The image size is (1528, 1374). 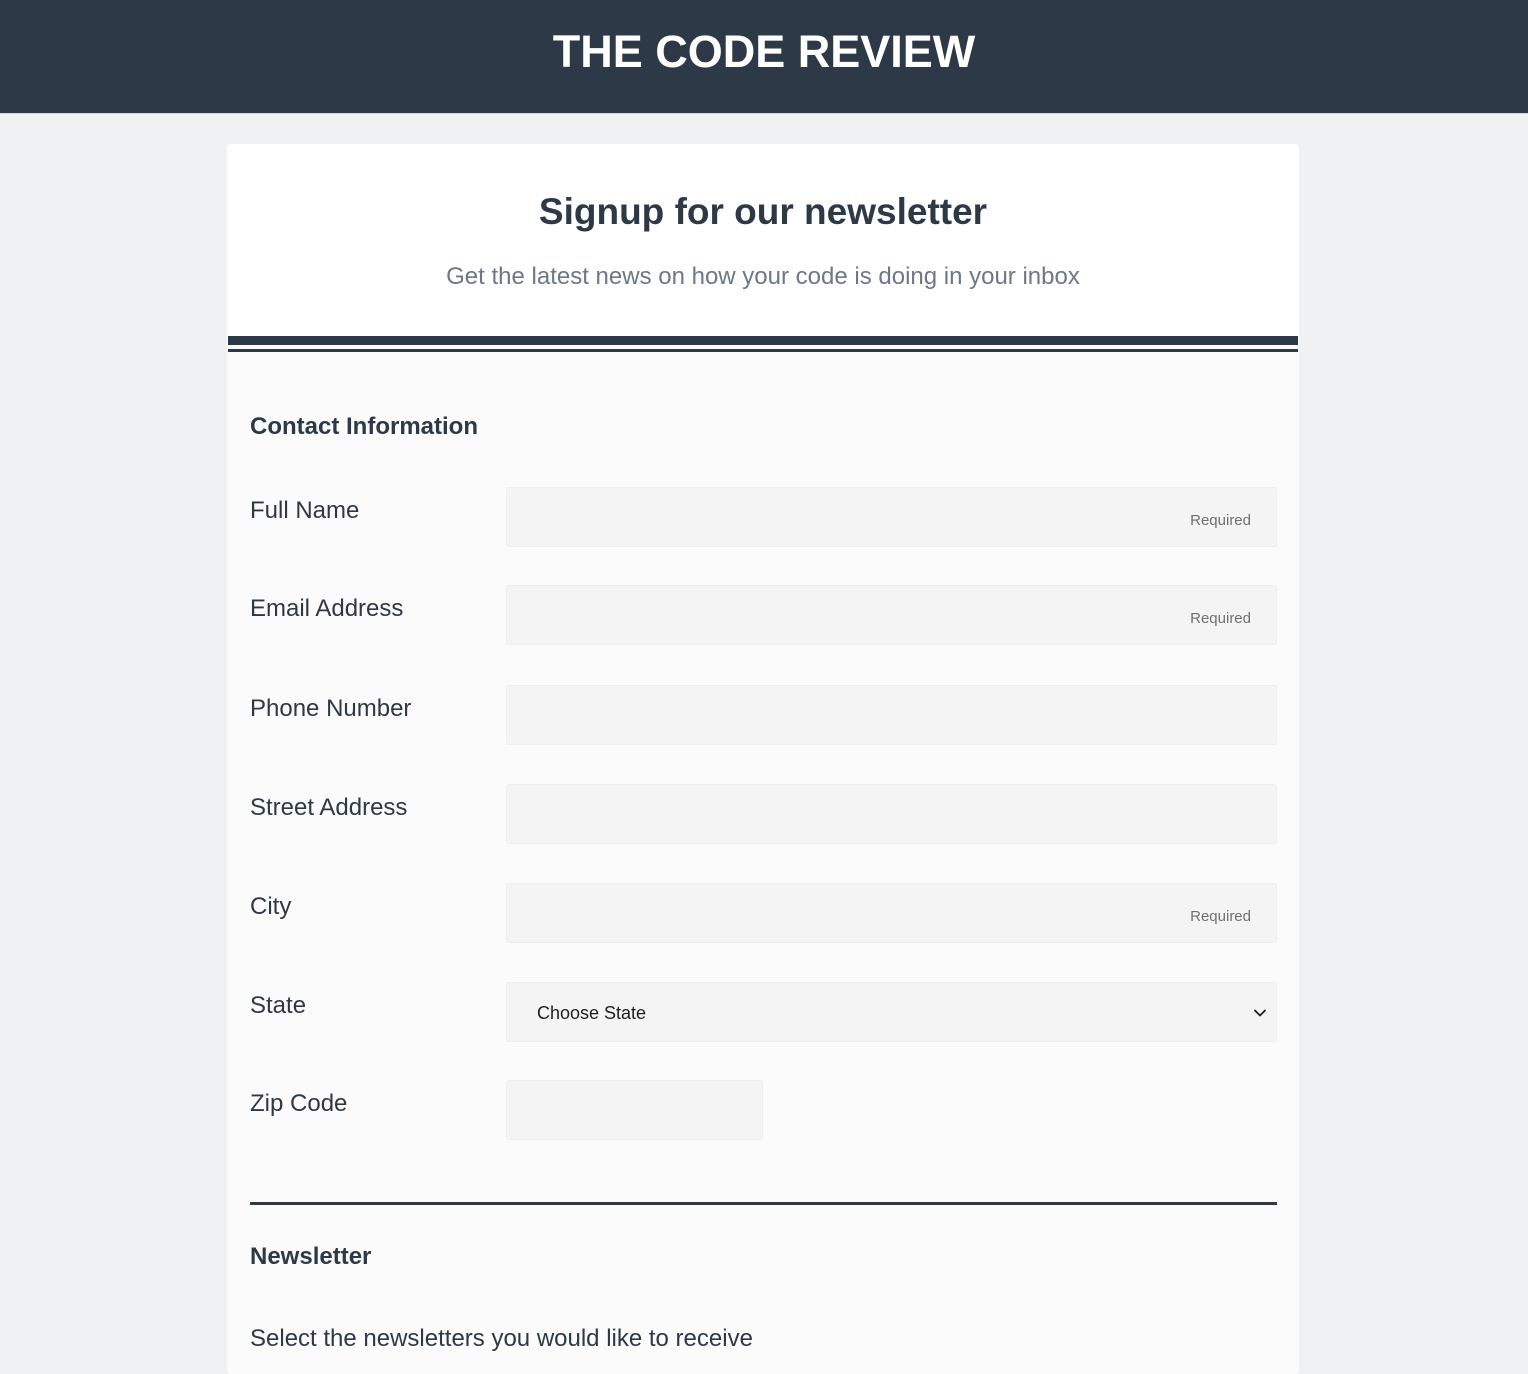 I want to click on city-required-hint: Required, so click(x=1220, y=916).